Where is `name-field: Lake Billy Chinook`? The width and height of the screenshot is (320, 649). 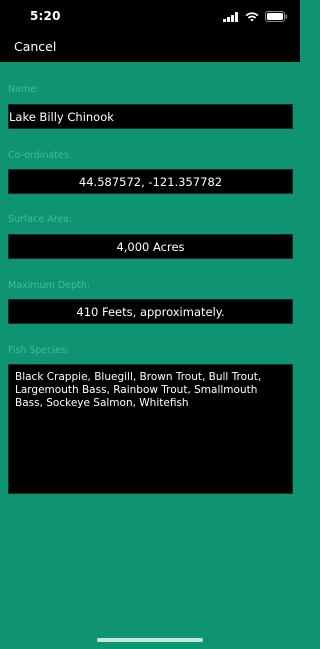
name-field: Lake Billy Chinook is located at coordinates (150, 116).